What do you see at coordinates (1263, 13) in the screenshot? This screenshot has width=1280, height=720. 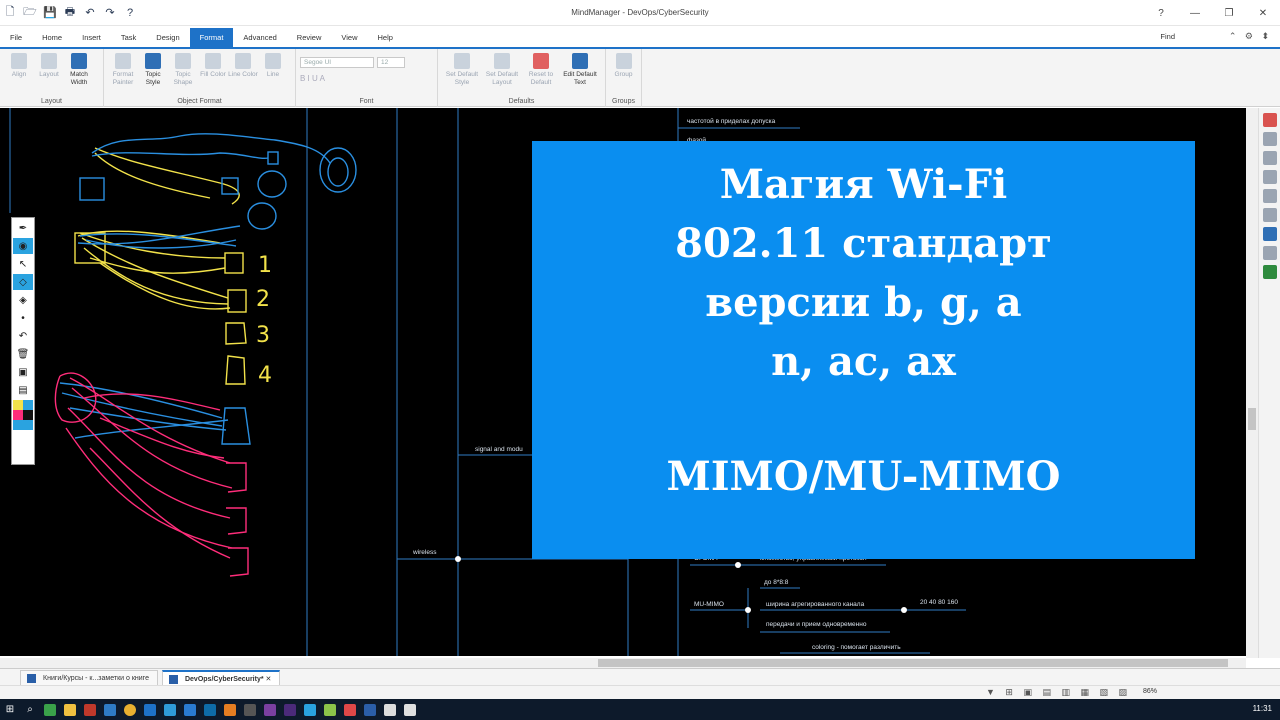 I see `close-button: ✕` at bounding box center [1263, 13].